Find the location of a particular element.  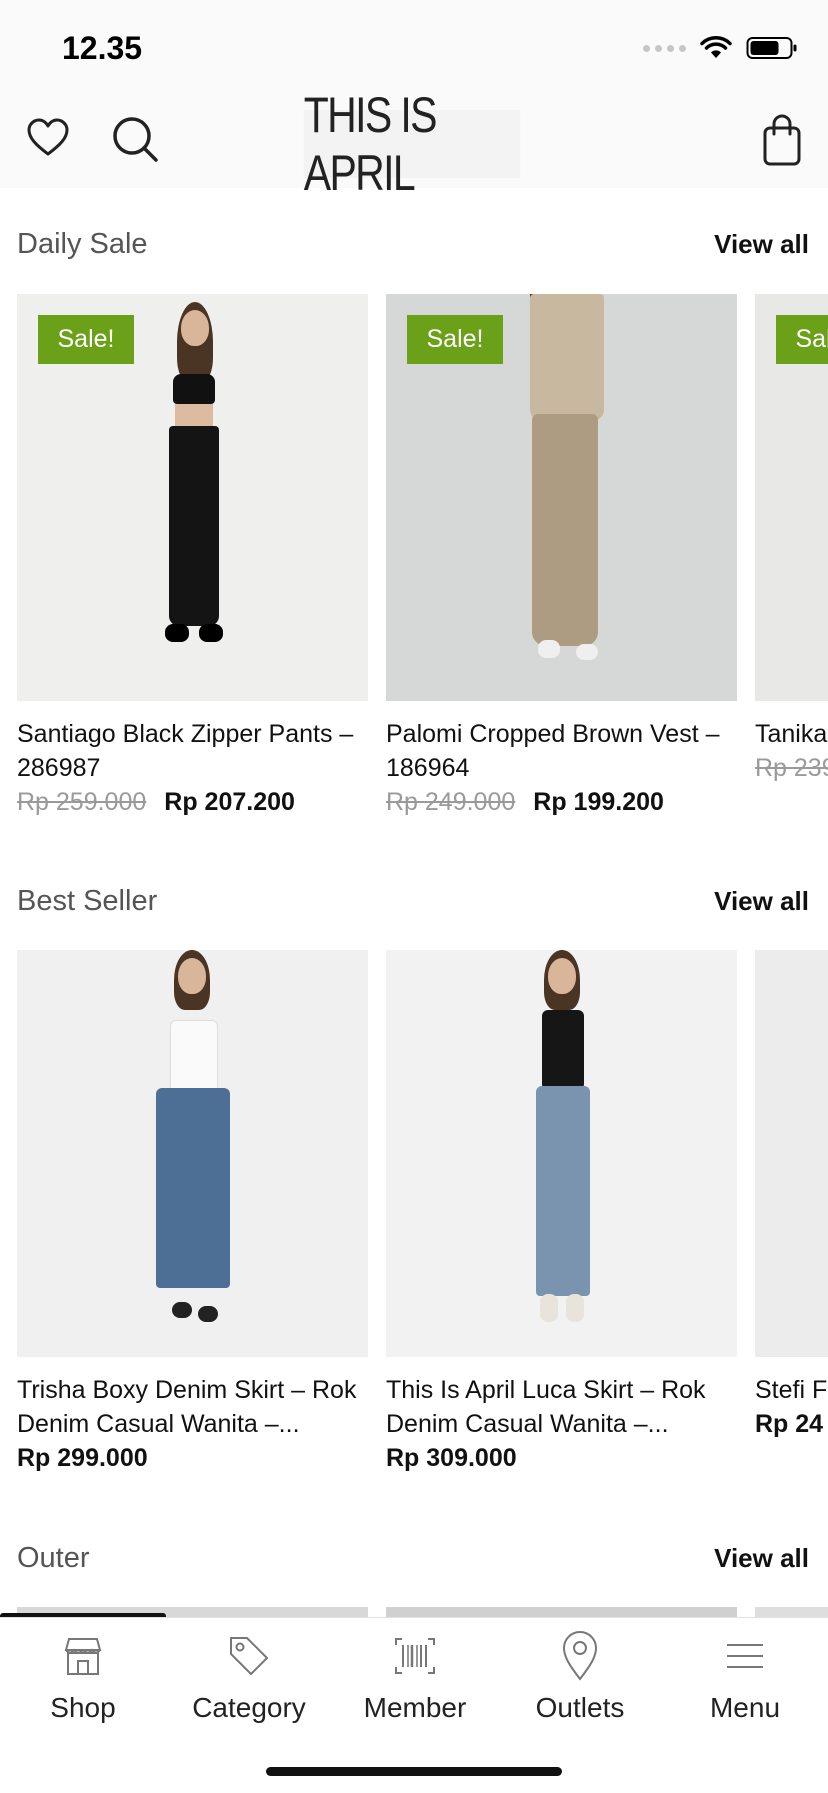

product-name: Stefi F Pants is located at coordinates (791, 1390).